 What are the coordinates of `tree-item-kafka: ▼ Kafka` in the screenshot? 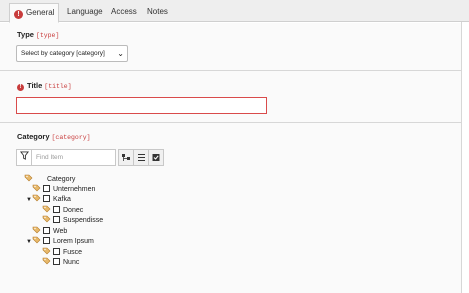 It's located at (48, 199).